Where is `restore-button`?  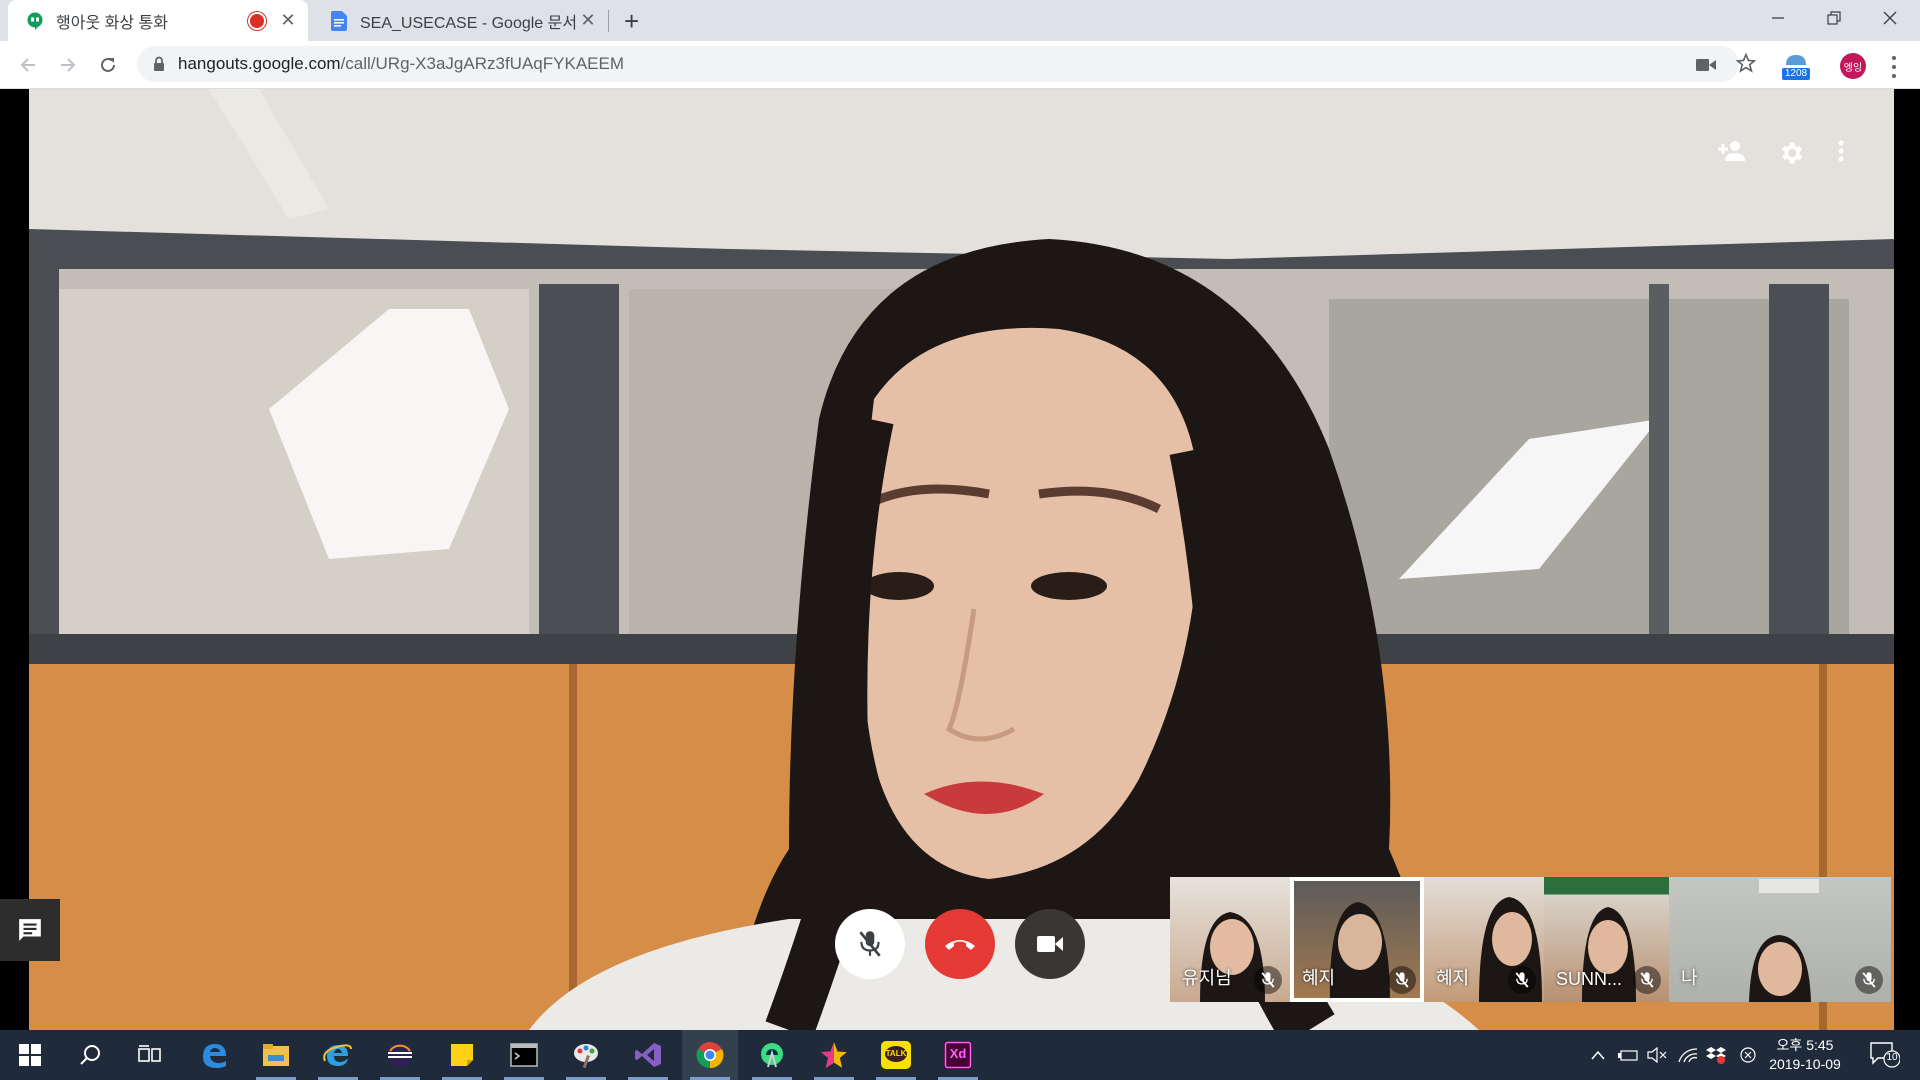 restore-button is located at coordinates (1834, 18).